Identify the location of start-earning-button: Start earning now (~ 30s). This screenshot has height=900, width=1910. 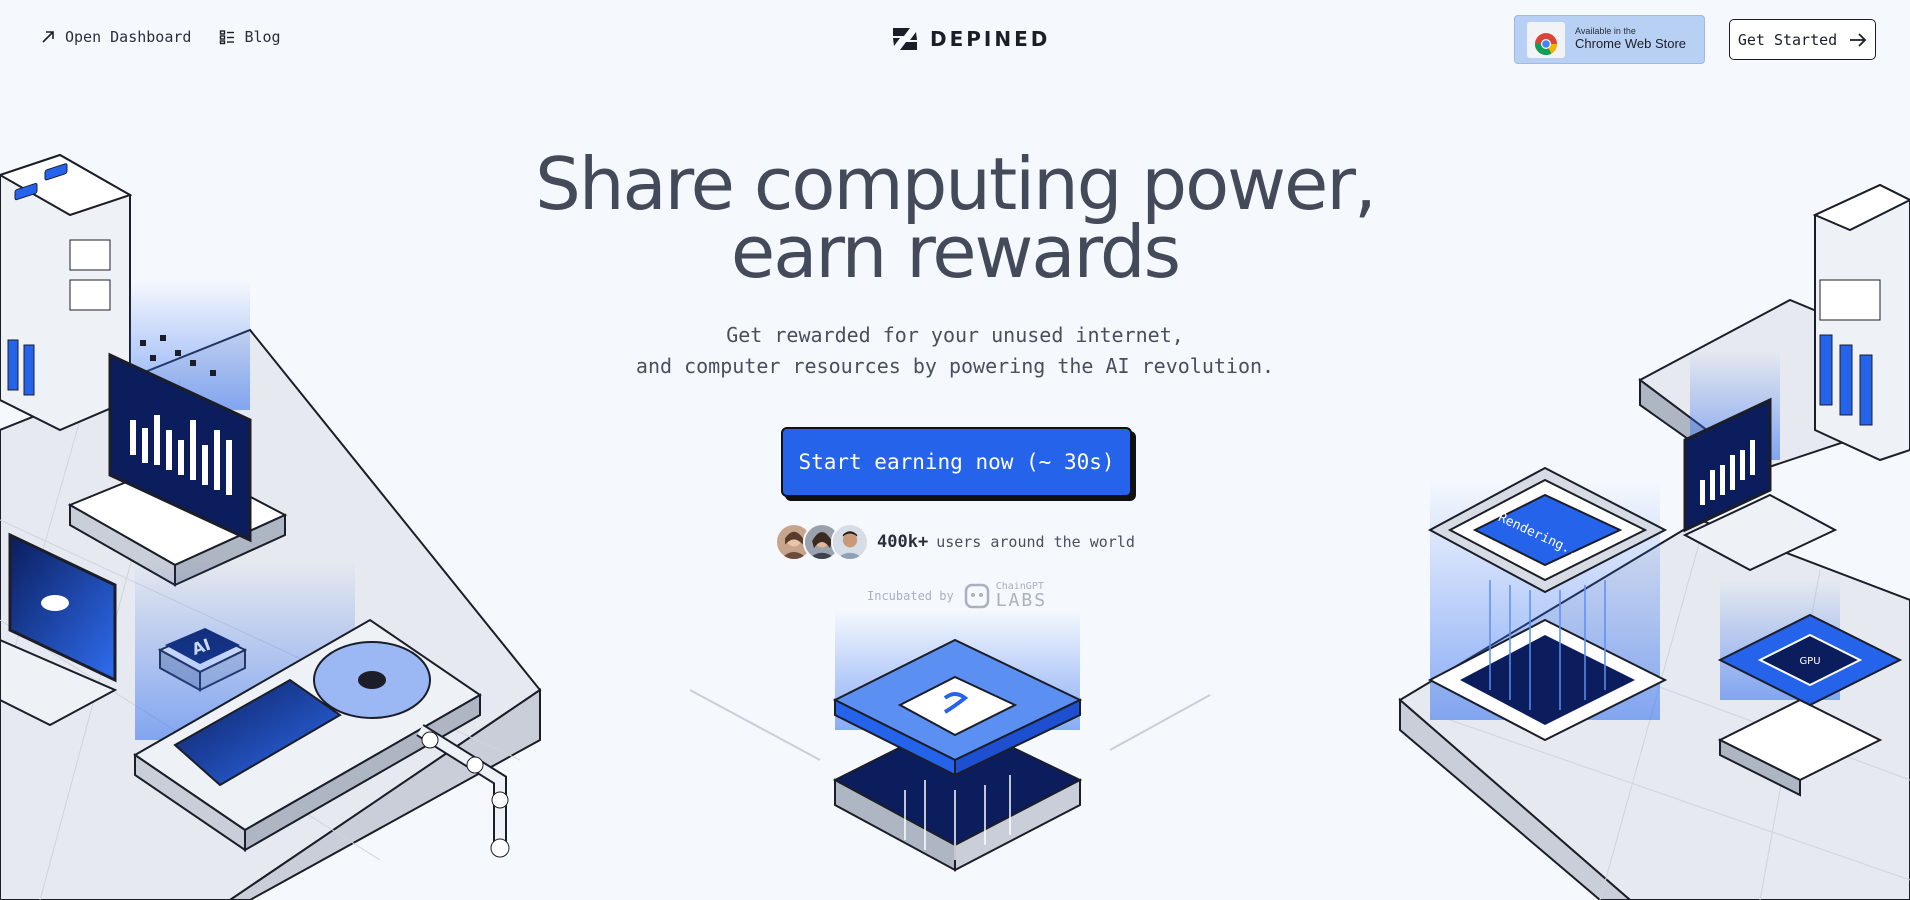
(956, 462).